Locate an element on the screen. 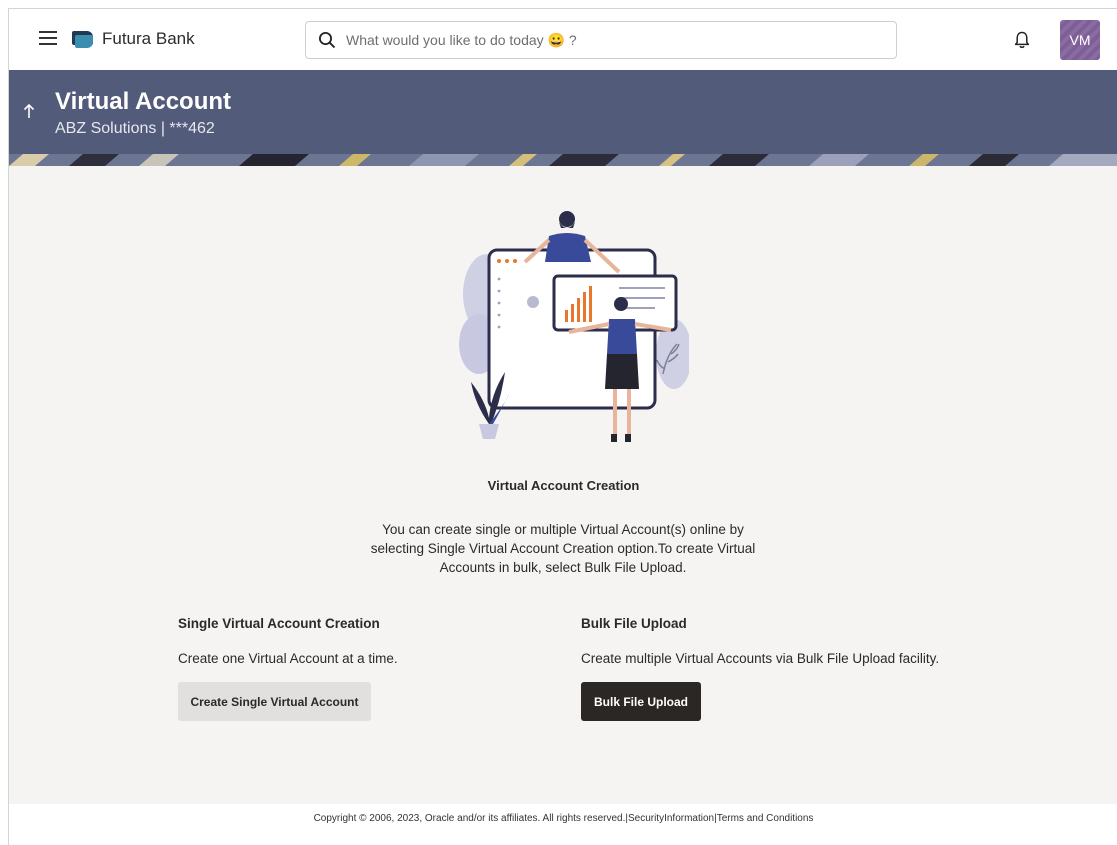 This screenshot has width=1117, height=845. menu-icon is located at coordinates (48, 38).